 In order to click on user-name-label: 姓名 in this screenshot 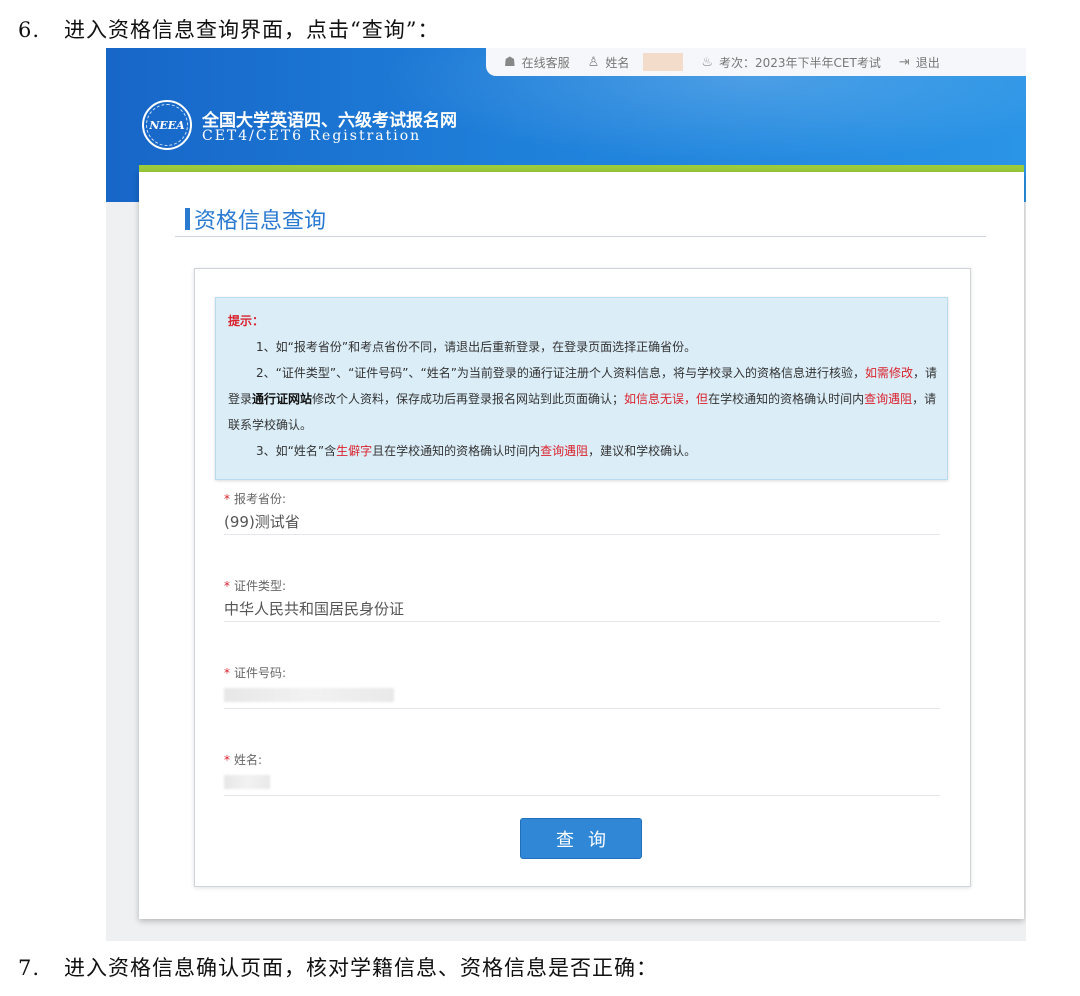, I will do `click(617, 62)`.